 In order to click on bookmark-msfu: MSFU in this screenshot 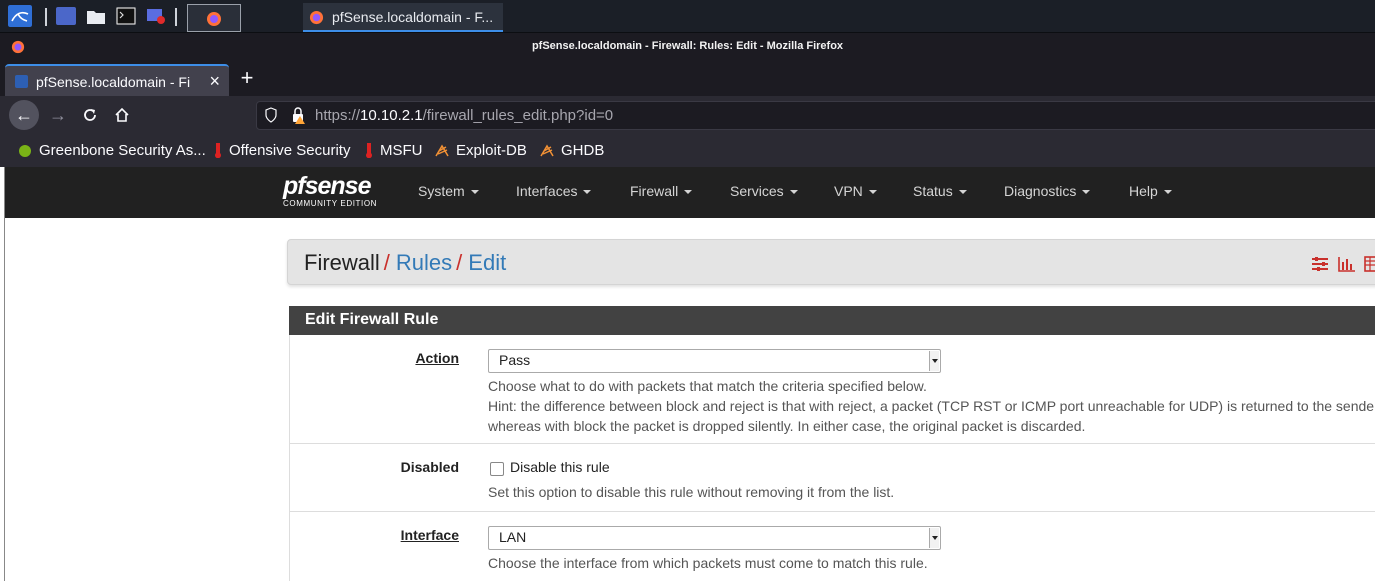, I will do `click(393, 150)`.